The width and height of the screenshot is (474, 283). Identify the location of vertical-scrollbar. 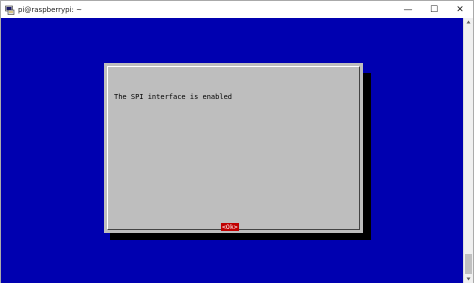
(468, 150).